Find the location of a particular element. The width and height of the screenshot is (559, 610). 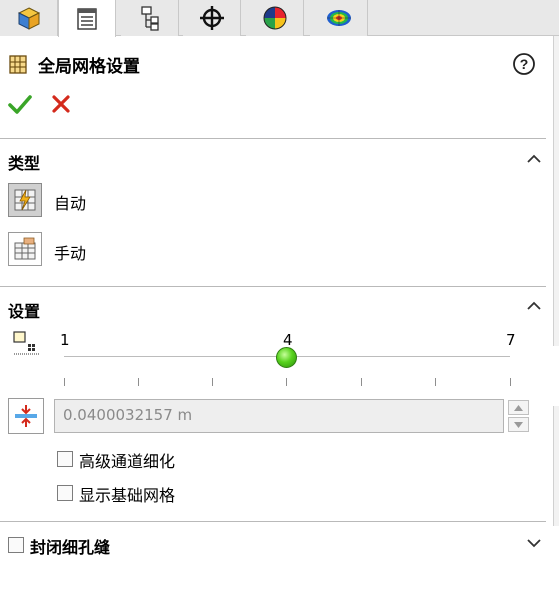

manager-tab-bar is located at coordinates (279, 18).